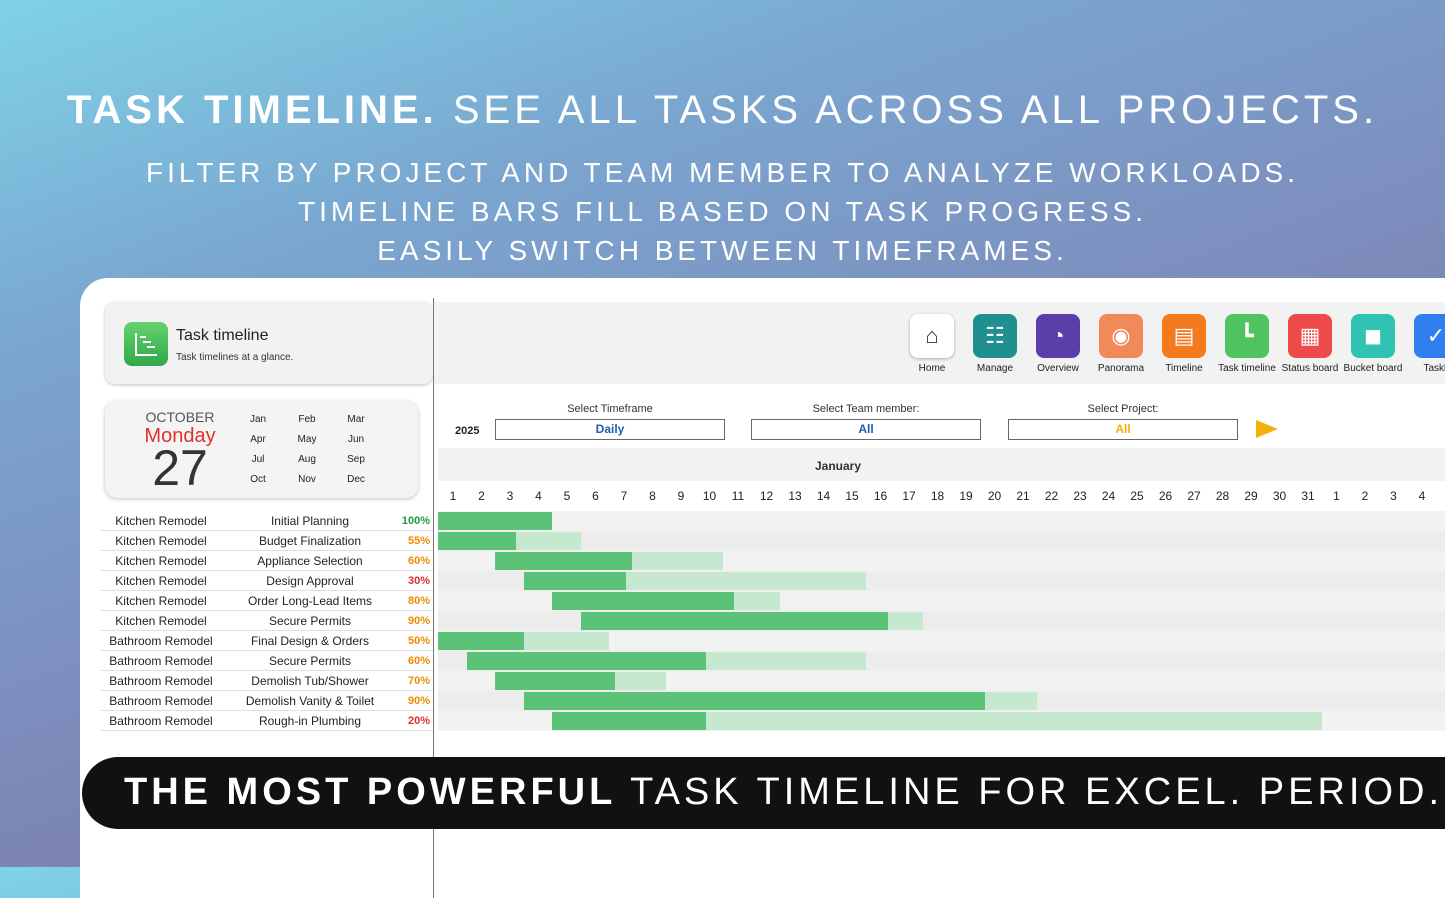 This screenshot has height=898, width=1445. What do you see at coordinates (1058, 344) in the screenshot?
I see `nav-item-overview: ◔ Overview` at bounding box center [1058, 344].